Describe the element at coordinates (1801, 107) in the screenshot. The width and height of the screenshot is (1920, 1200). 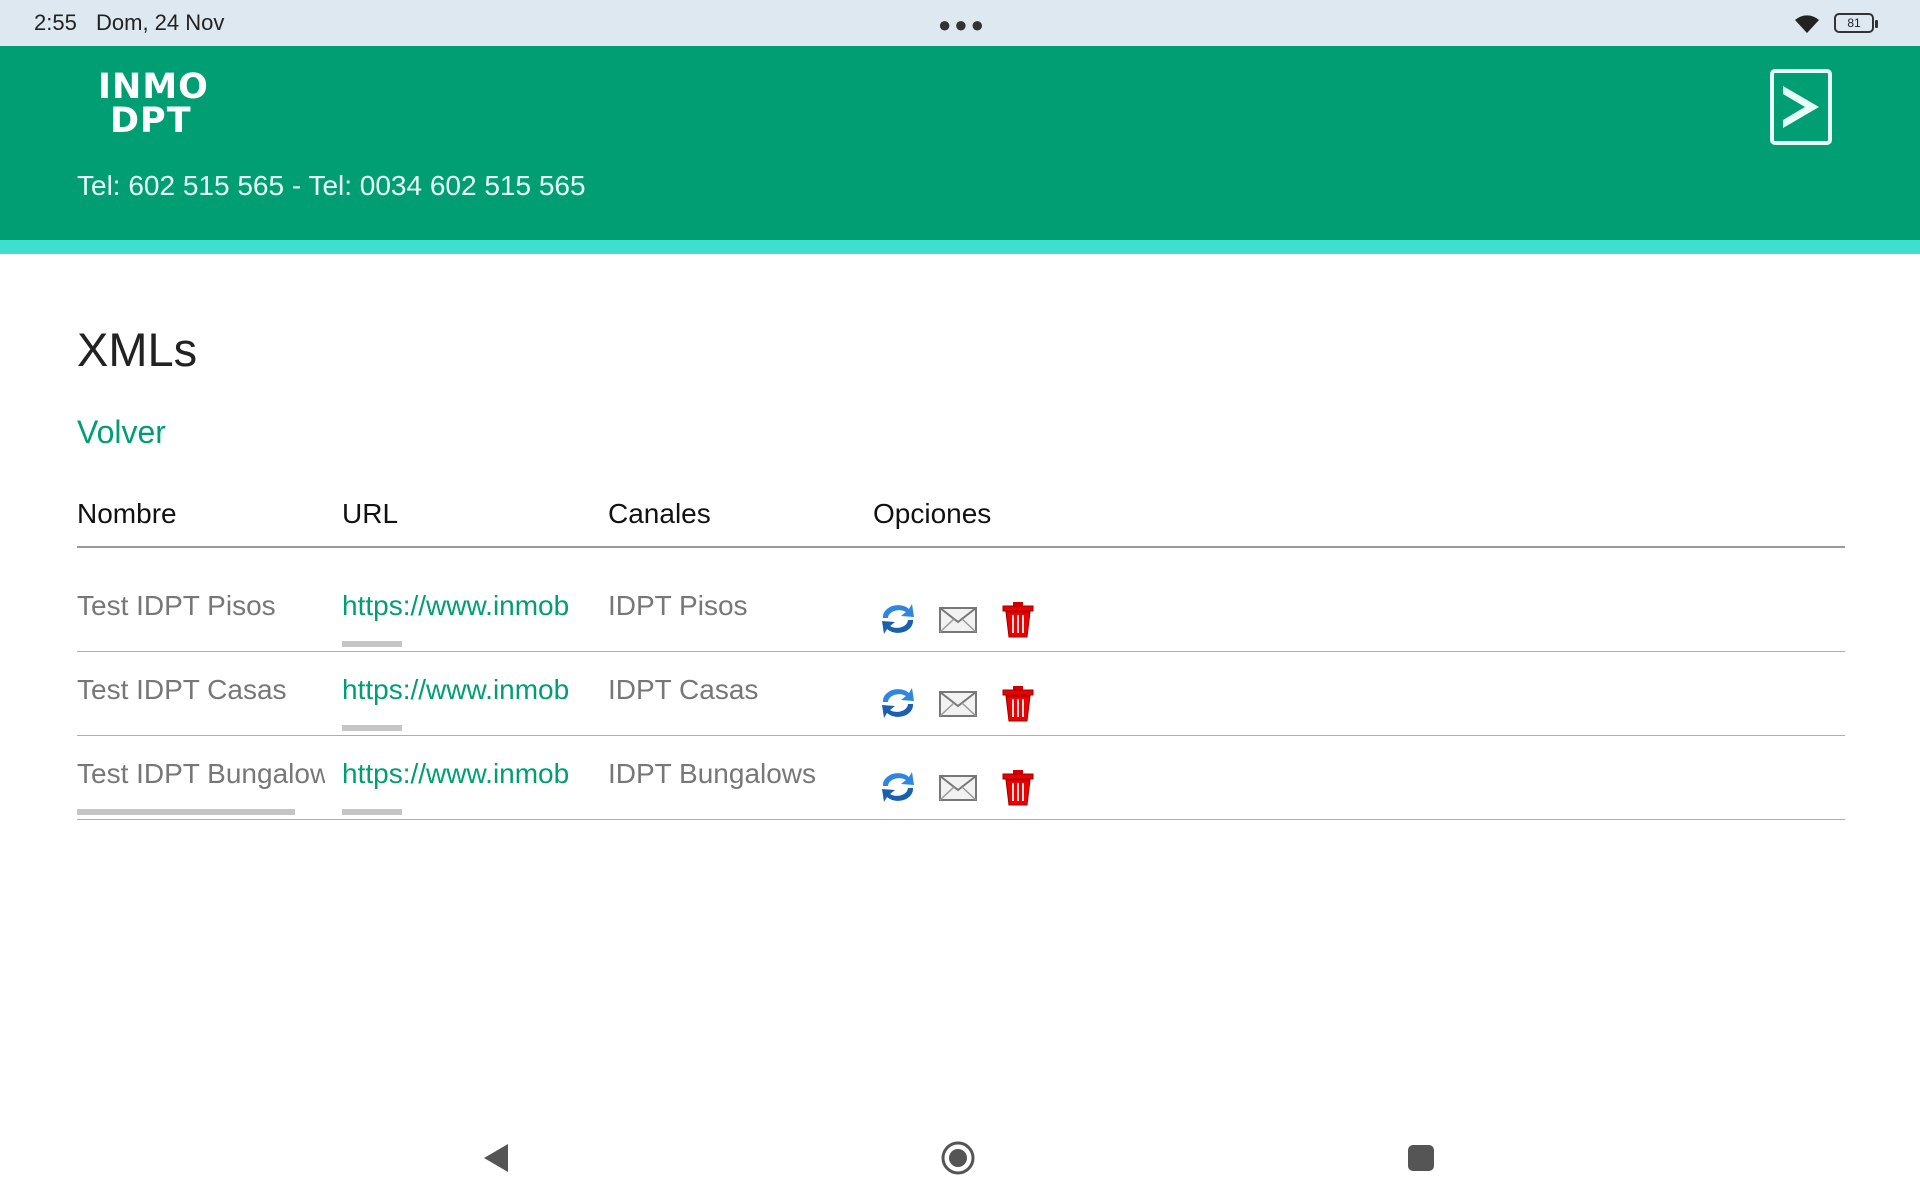
I see `logout-icon` at that location.